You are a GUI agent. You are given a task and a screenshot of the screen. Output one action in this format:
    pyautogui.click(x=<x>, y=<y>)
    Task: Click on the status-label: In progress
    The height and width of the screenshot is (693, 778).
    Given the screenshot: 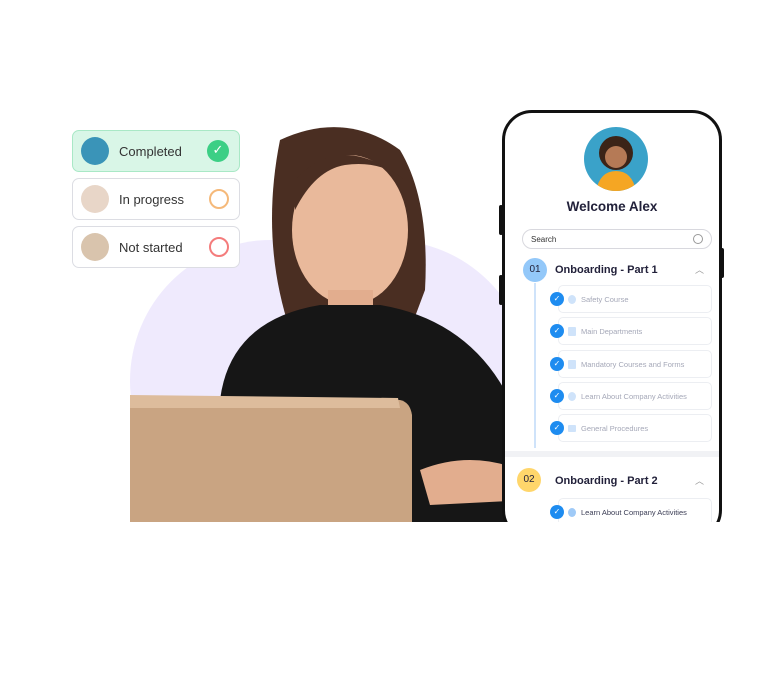 What is the action you would take?
    pyautogui.click(x=152, y=199)
    